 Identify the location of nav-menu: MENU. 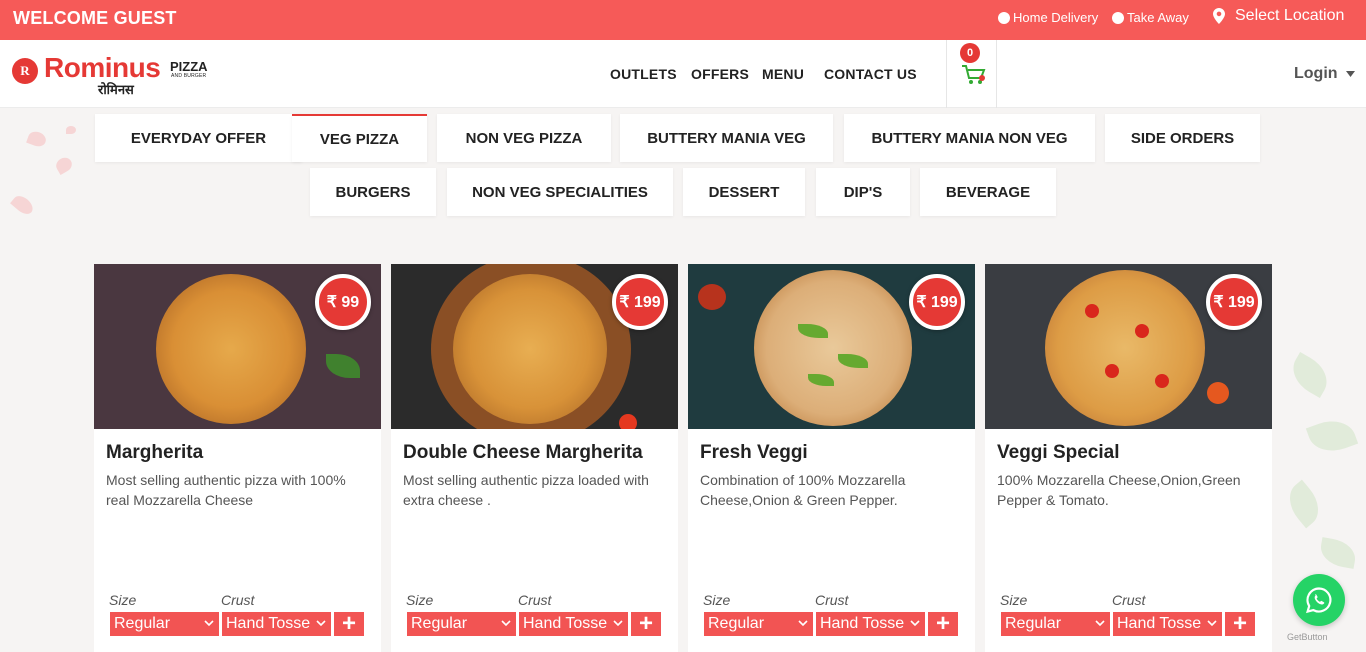
(783, 74).